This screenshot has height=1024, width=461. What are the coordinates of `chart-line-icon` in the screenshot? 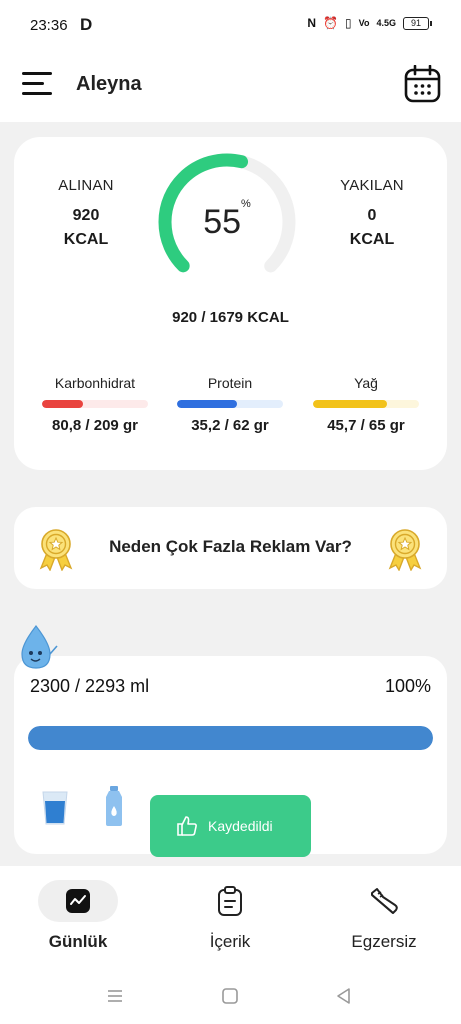 It's located at (78, 901).